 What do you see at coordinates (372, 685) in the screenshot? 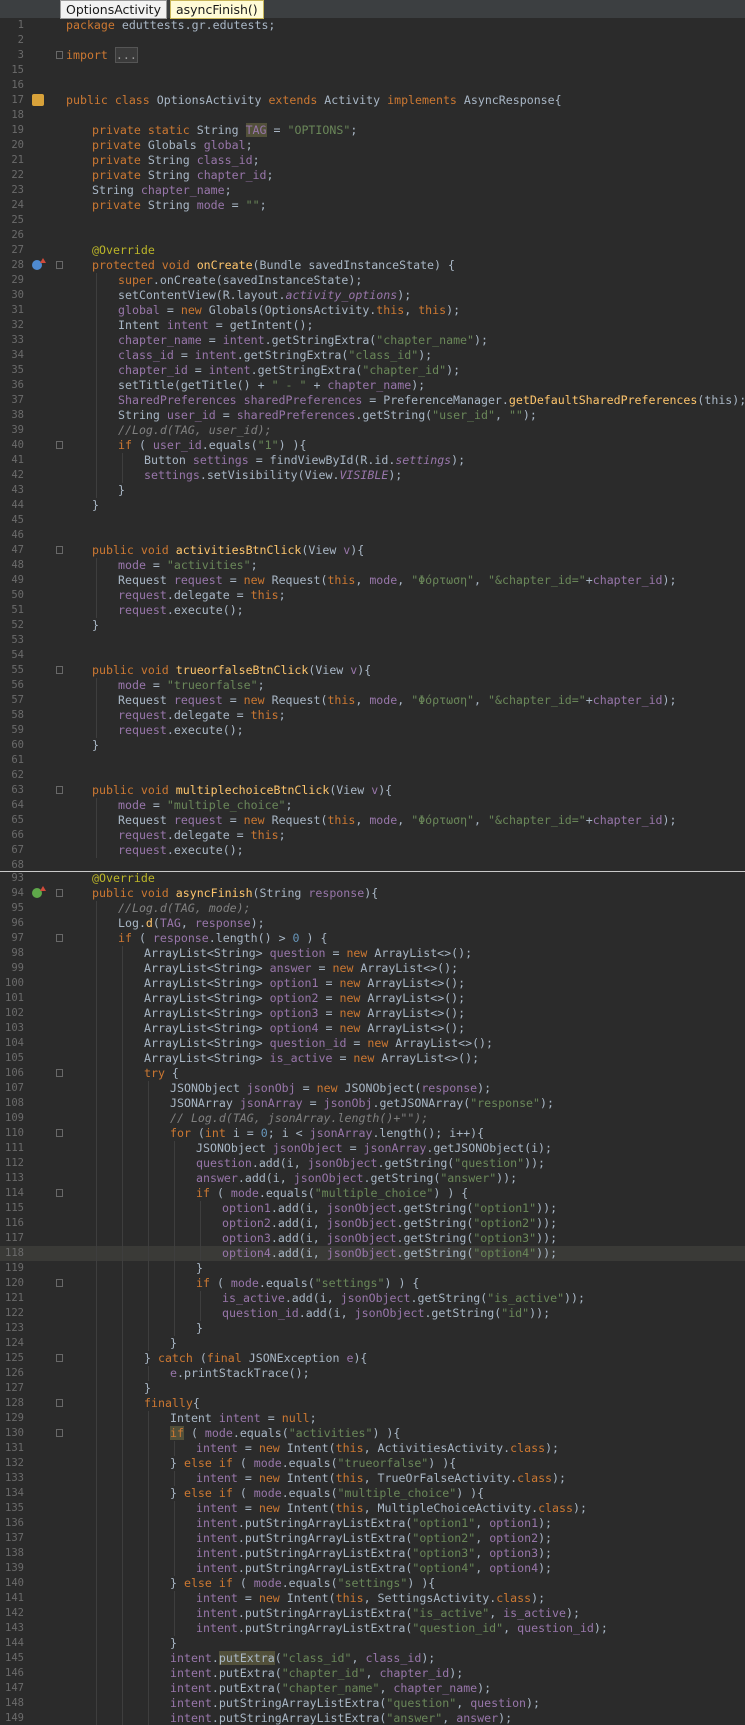
I see `code-line: 56 mode = "trueorfalse";` at bounding box center [372, 685].